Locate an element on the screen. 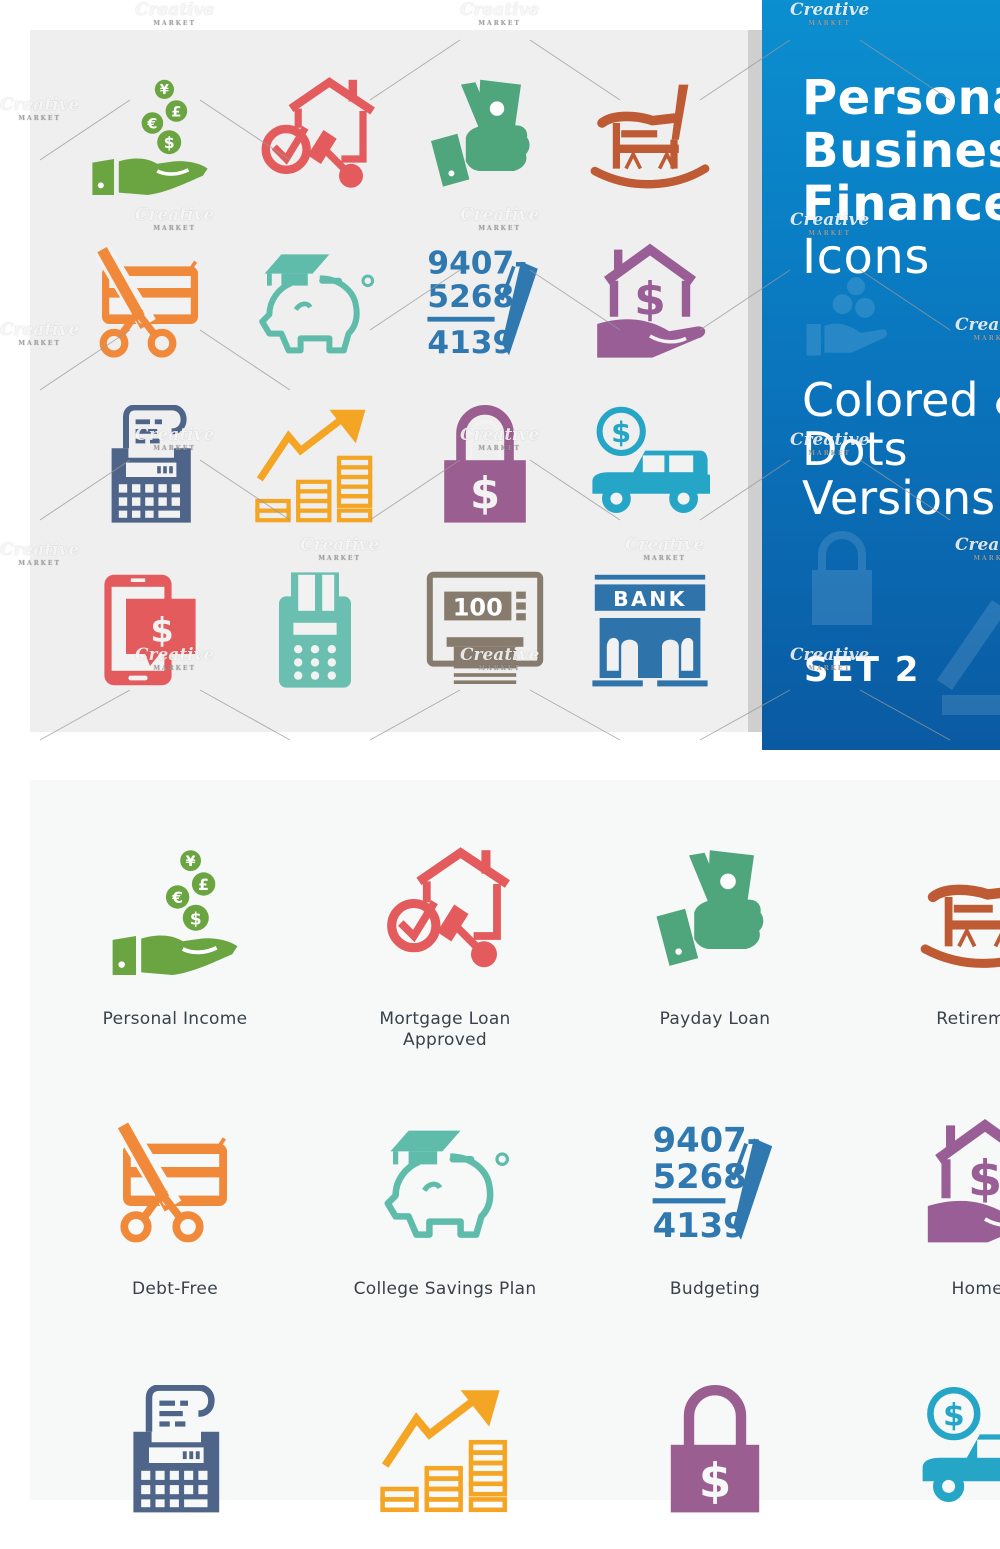 The width and height of the screenshot is (1000, 1549). icon-label: College Savings Plan is located at coordinates (445, 1289).